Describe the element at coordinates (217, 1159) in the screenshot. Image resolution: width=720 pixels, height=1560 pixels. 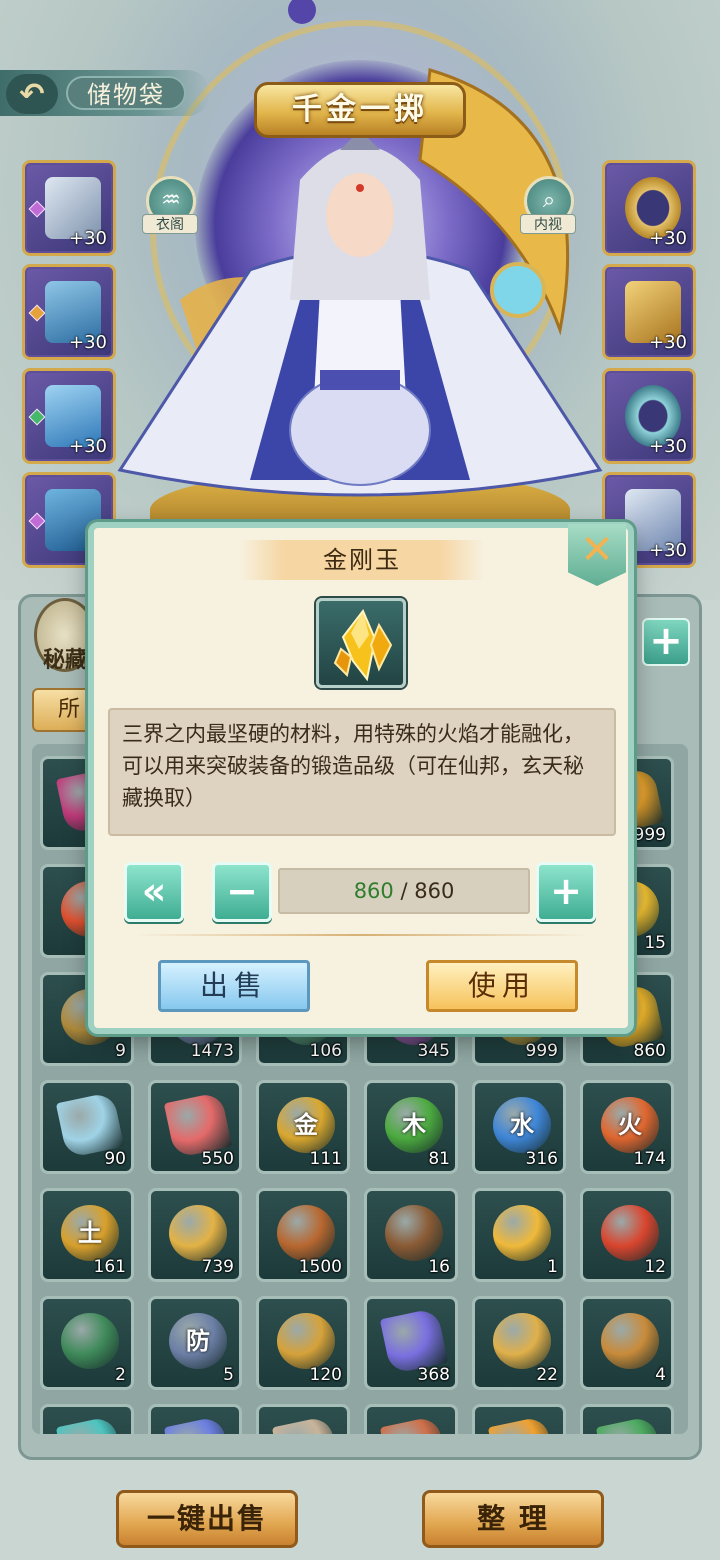
I see `item-count: 550` at that location.